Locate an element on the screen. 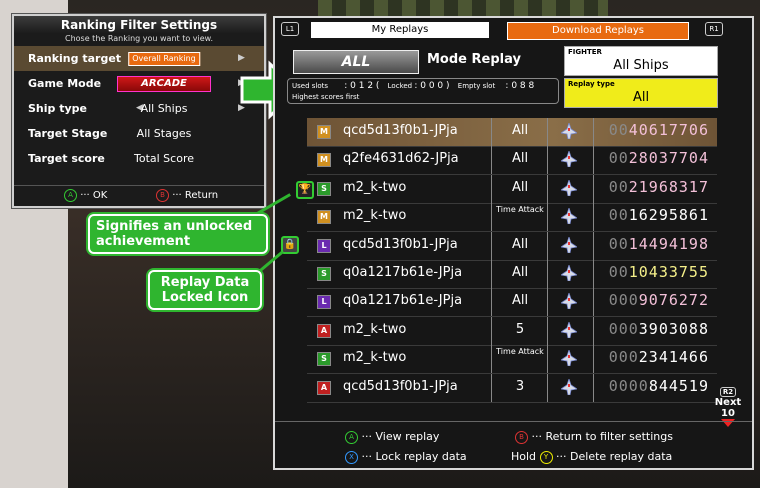  replay-row: Mq2fe4631d62-JPja All 0028037704 is located at coordinates (512, 161).